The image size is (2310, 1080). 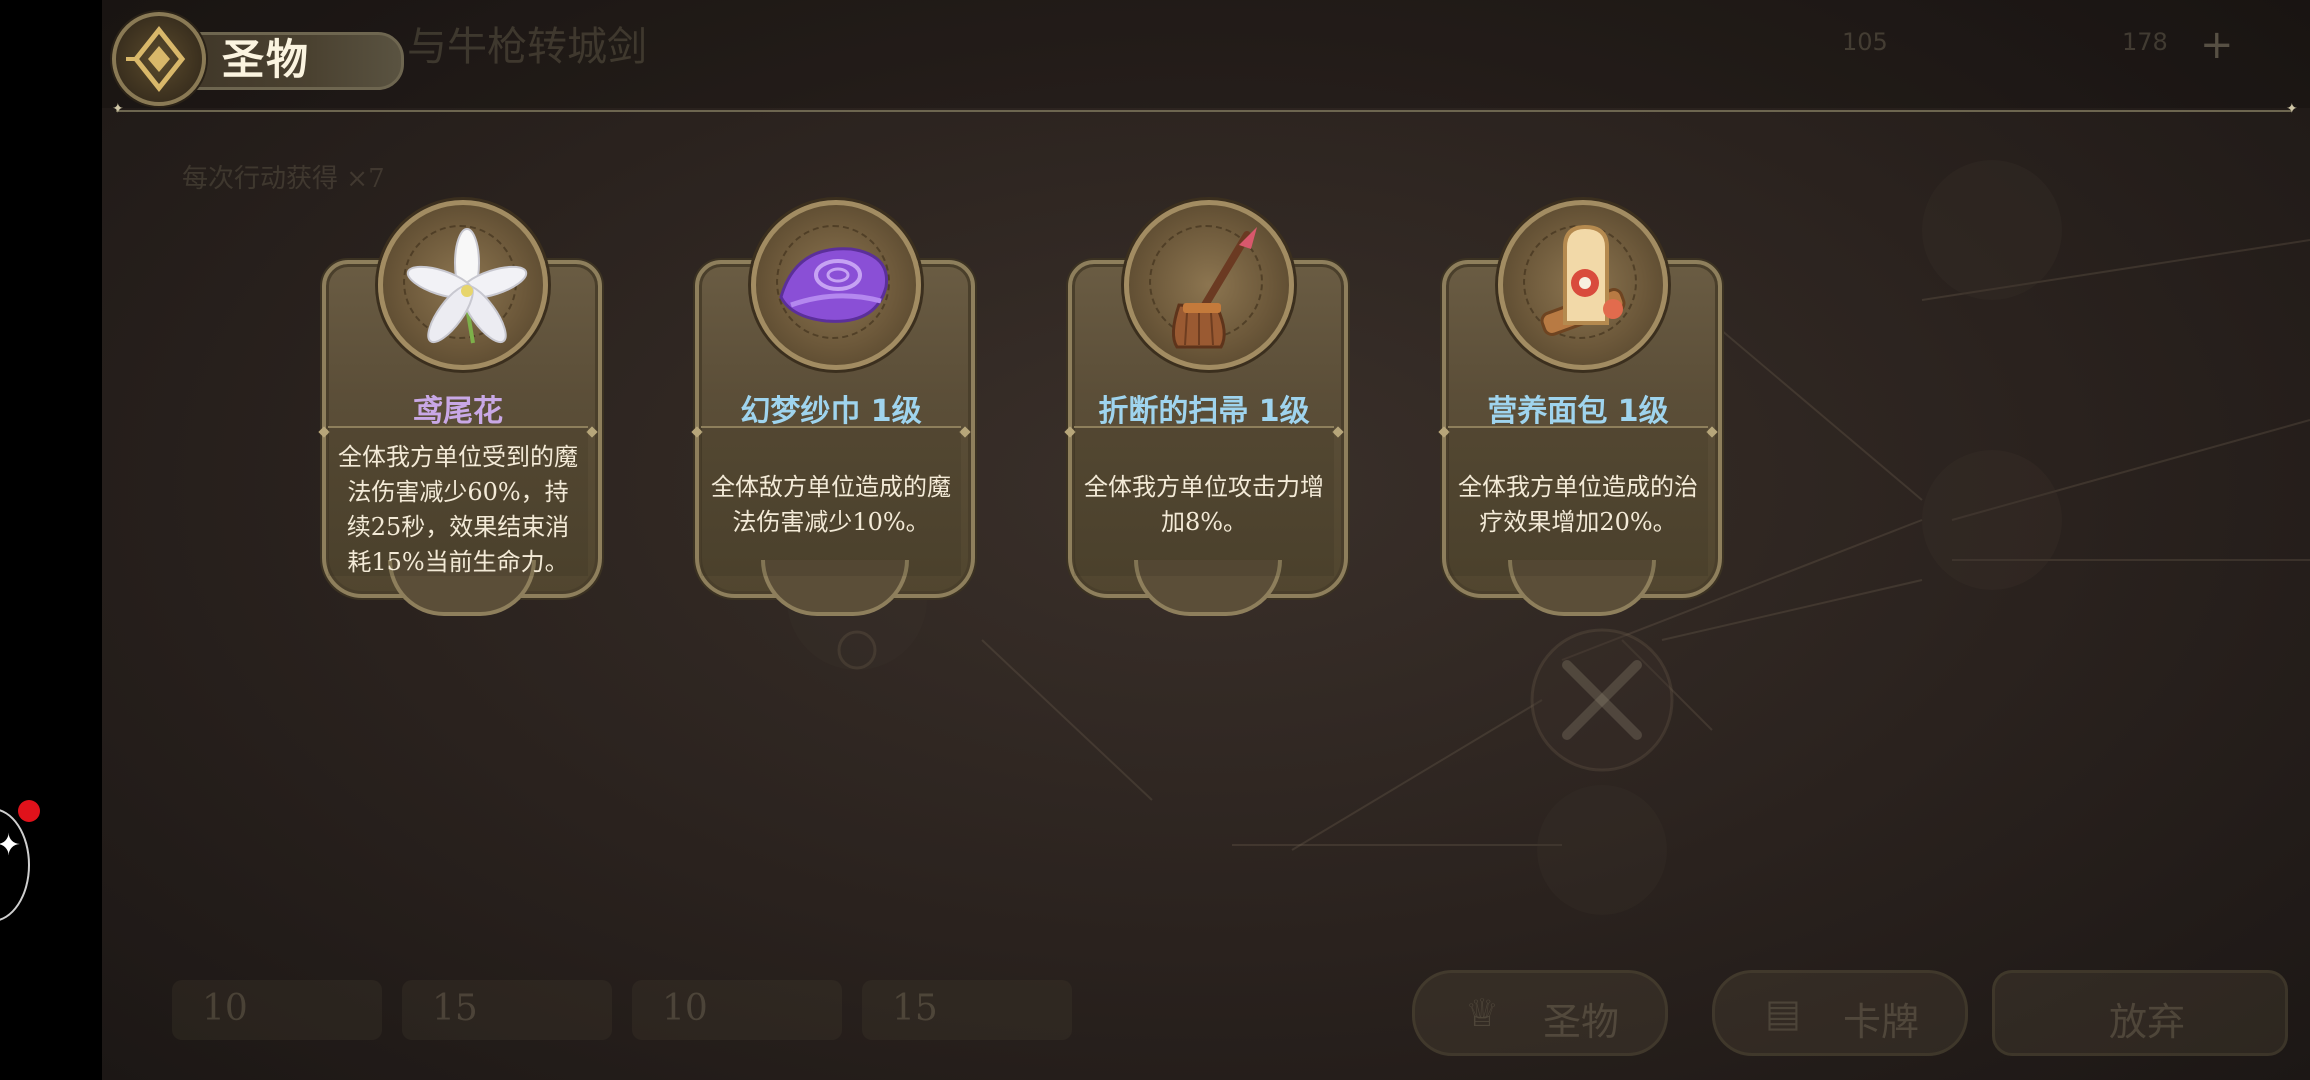 I want to click on relic-description: 全体我方单位攻击力增加8%。, so click(x=1204, y=504).